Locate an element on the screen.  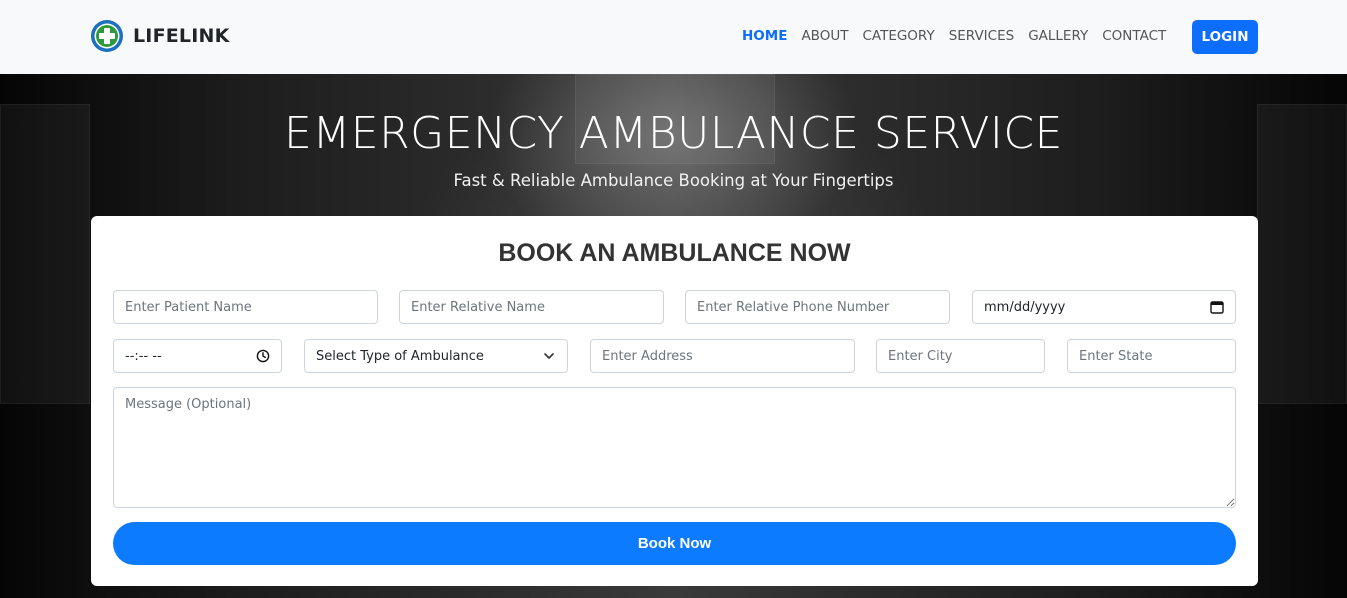
brand-link: LIFELINK is located at coordinates (160, 36).